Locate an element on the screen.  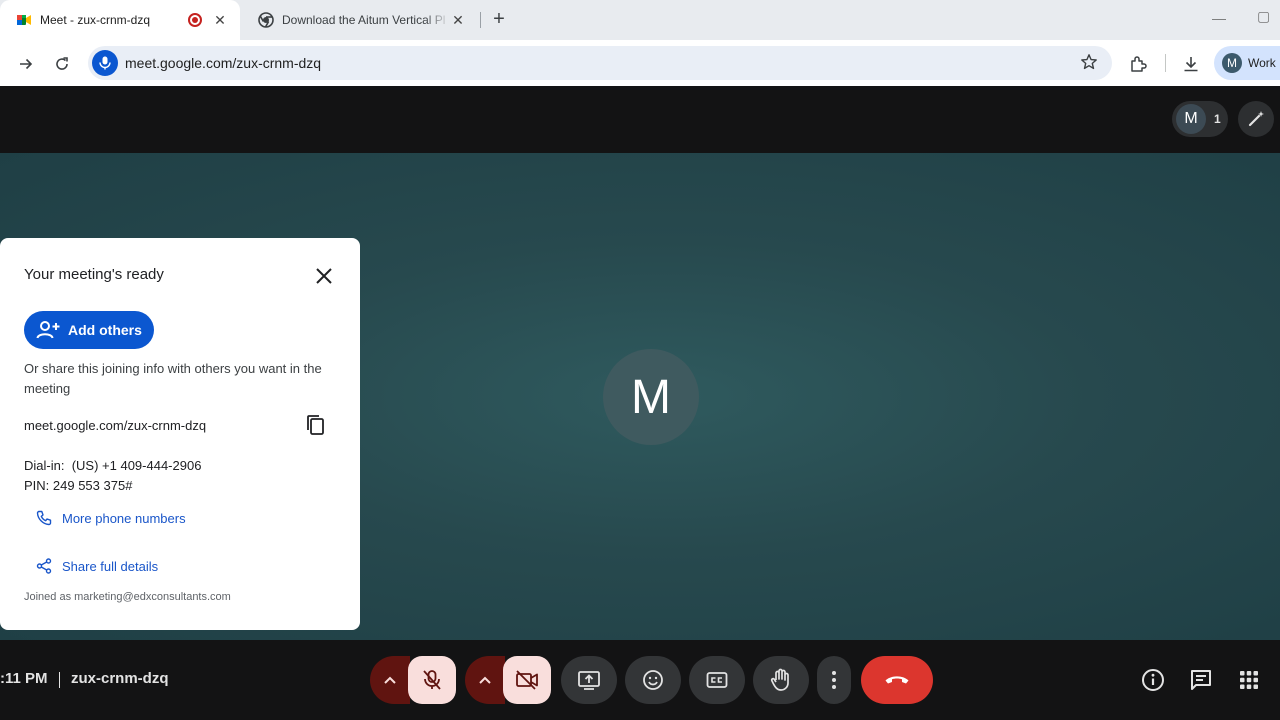
video-options-button is located at coordinates (485, 680).